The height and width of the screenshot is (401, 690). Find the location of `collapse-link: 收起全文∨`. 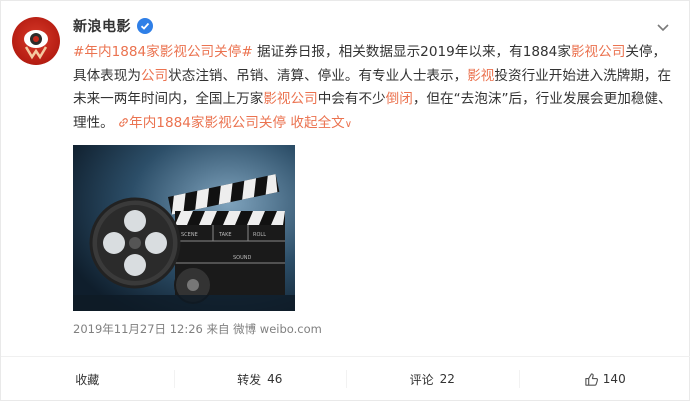

collapse-link: 收起全文∨ is located at coordinates (321, 123).